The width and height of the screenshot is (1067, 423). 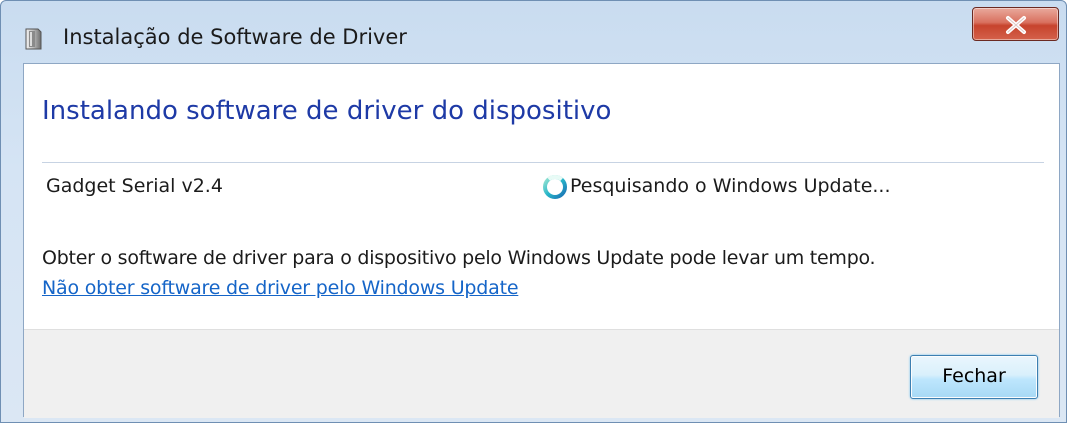 I want to click on close-button: Fechar, so click(x=974, y=377).